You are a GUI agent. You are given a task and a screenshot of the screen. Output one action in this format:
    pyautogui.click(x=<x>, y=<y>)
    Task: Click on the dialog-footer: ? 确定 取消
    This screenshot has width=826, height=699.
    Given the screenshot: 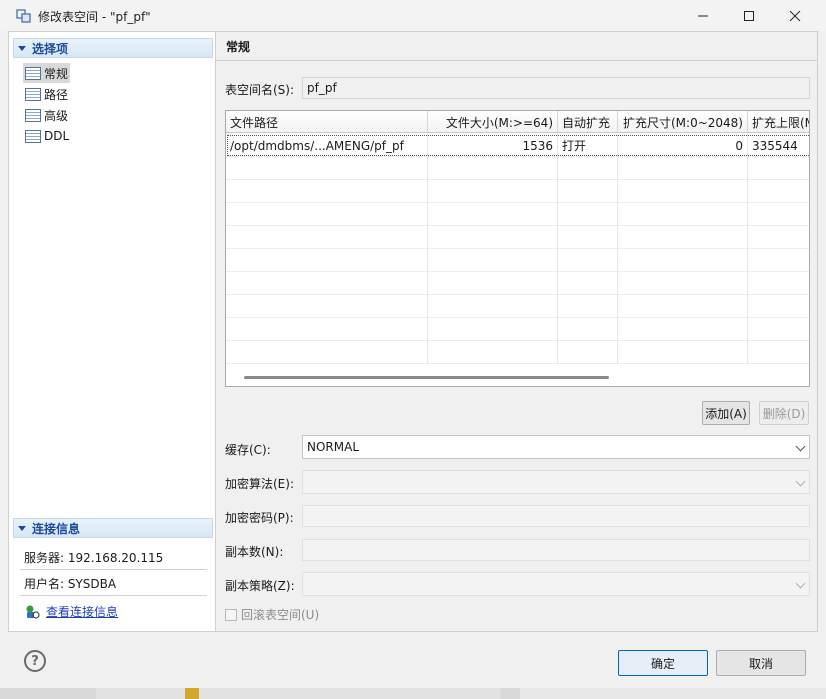 What is the action you would take?
    pyautogui.click(x=413, y=660)
    